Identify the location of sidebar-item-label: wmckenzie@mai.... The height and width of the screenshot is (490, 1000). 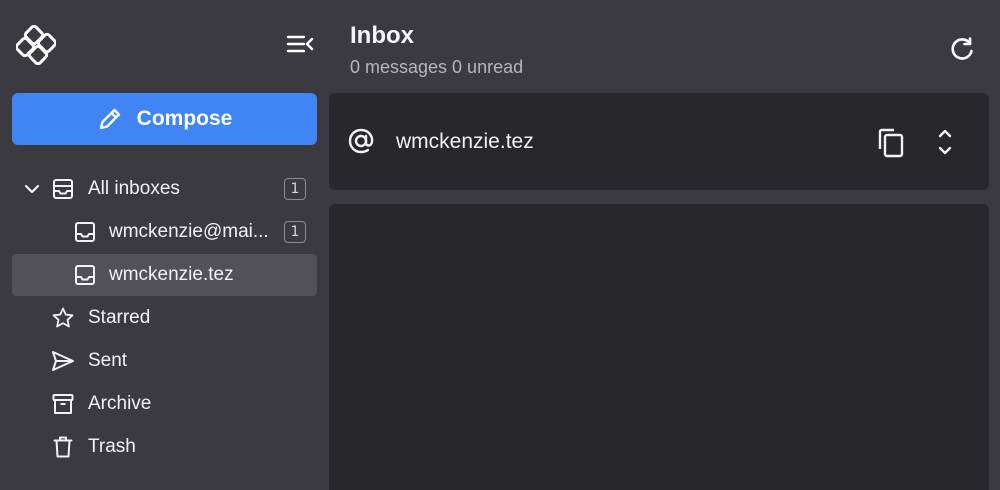
(189, 231).